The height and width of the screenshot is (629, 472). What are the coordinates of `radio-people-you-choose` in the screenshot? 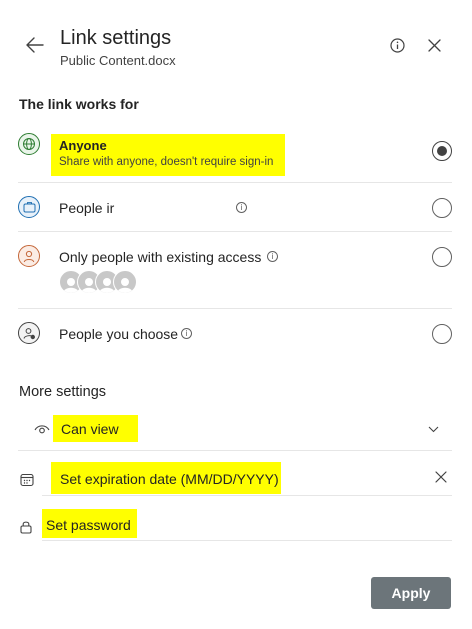 It's located at (442, 334).